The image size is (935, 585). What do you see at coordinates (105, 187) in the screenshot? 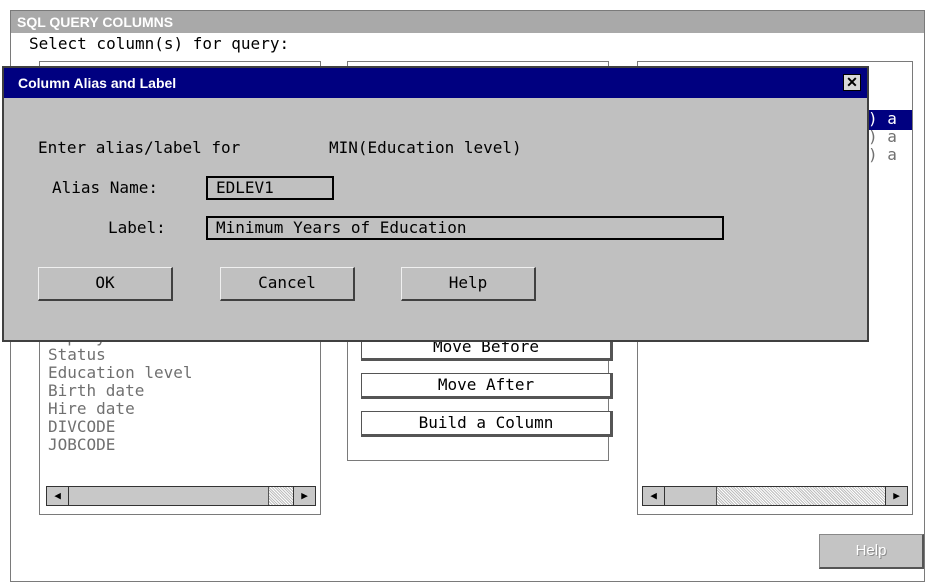
I see `alias-name-label: Alias Name:` at bounding box center [105, 187].